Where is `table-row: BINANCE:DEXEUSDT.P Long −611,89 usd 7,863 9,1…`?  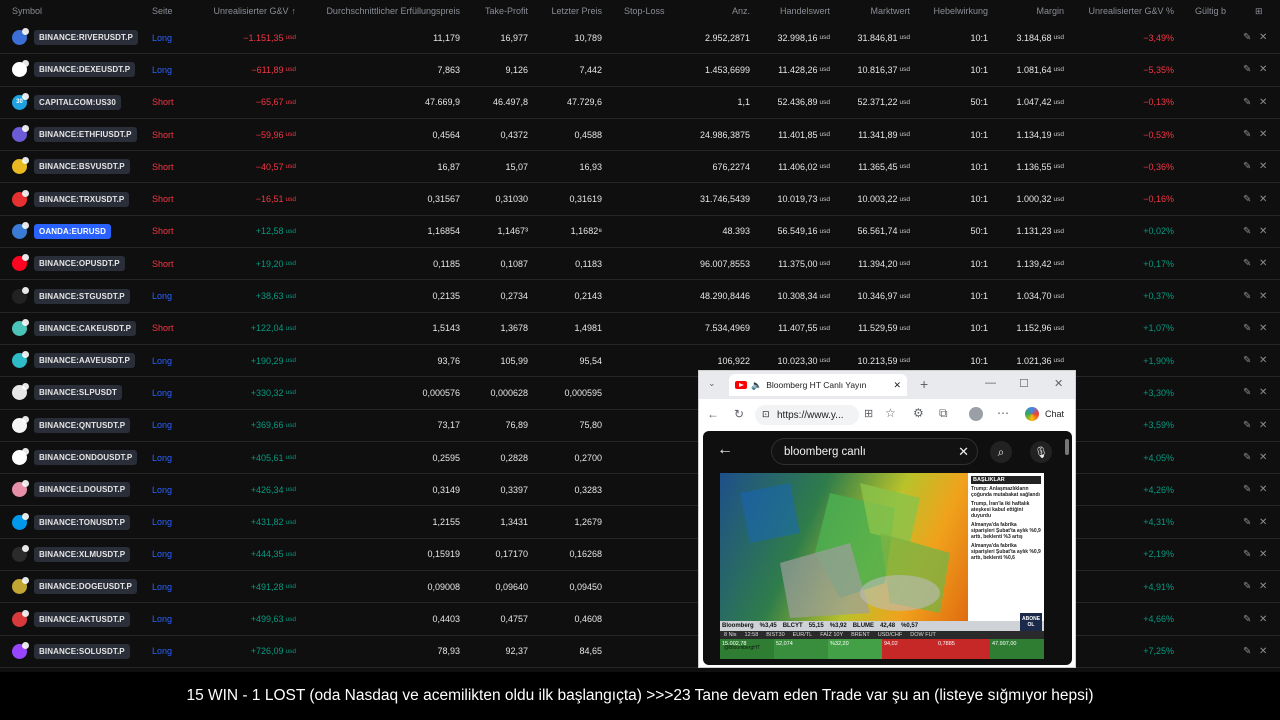 table-row: BINANCE:DEXEUSDT.P Long −611,89 usd 7,863 9,1… is located at coordinates (640, 70).